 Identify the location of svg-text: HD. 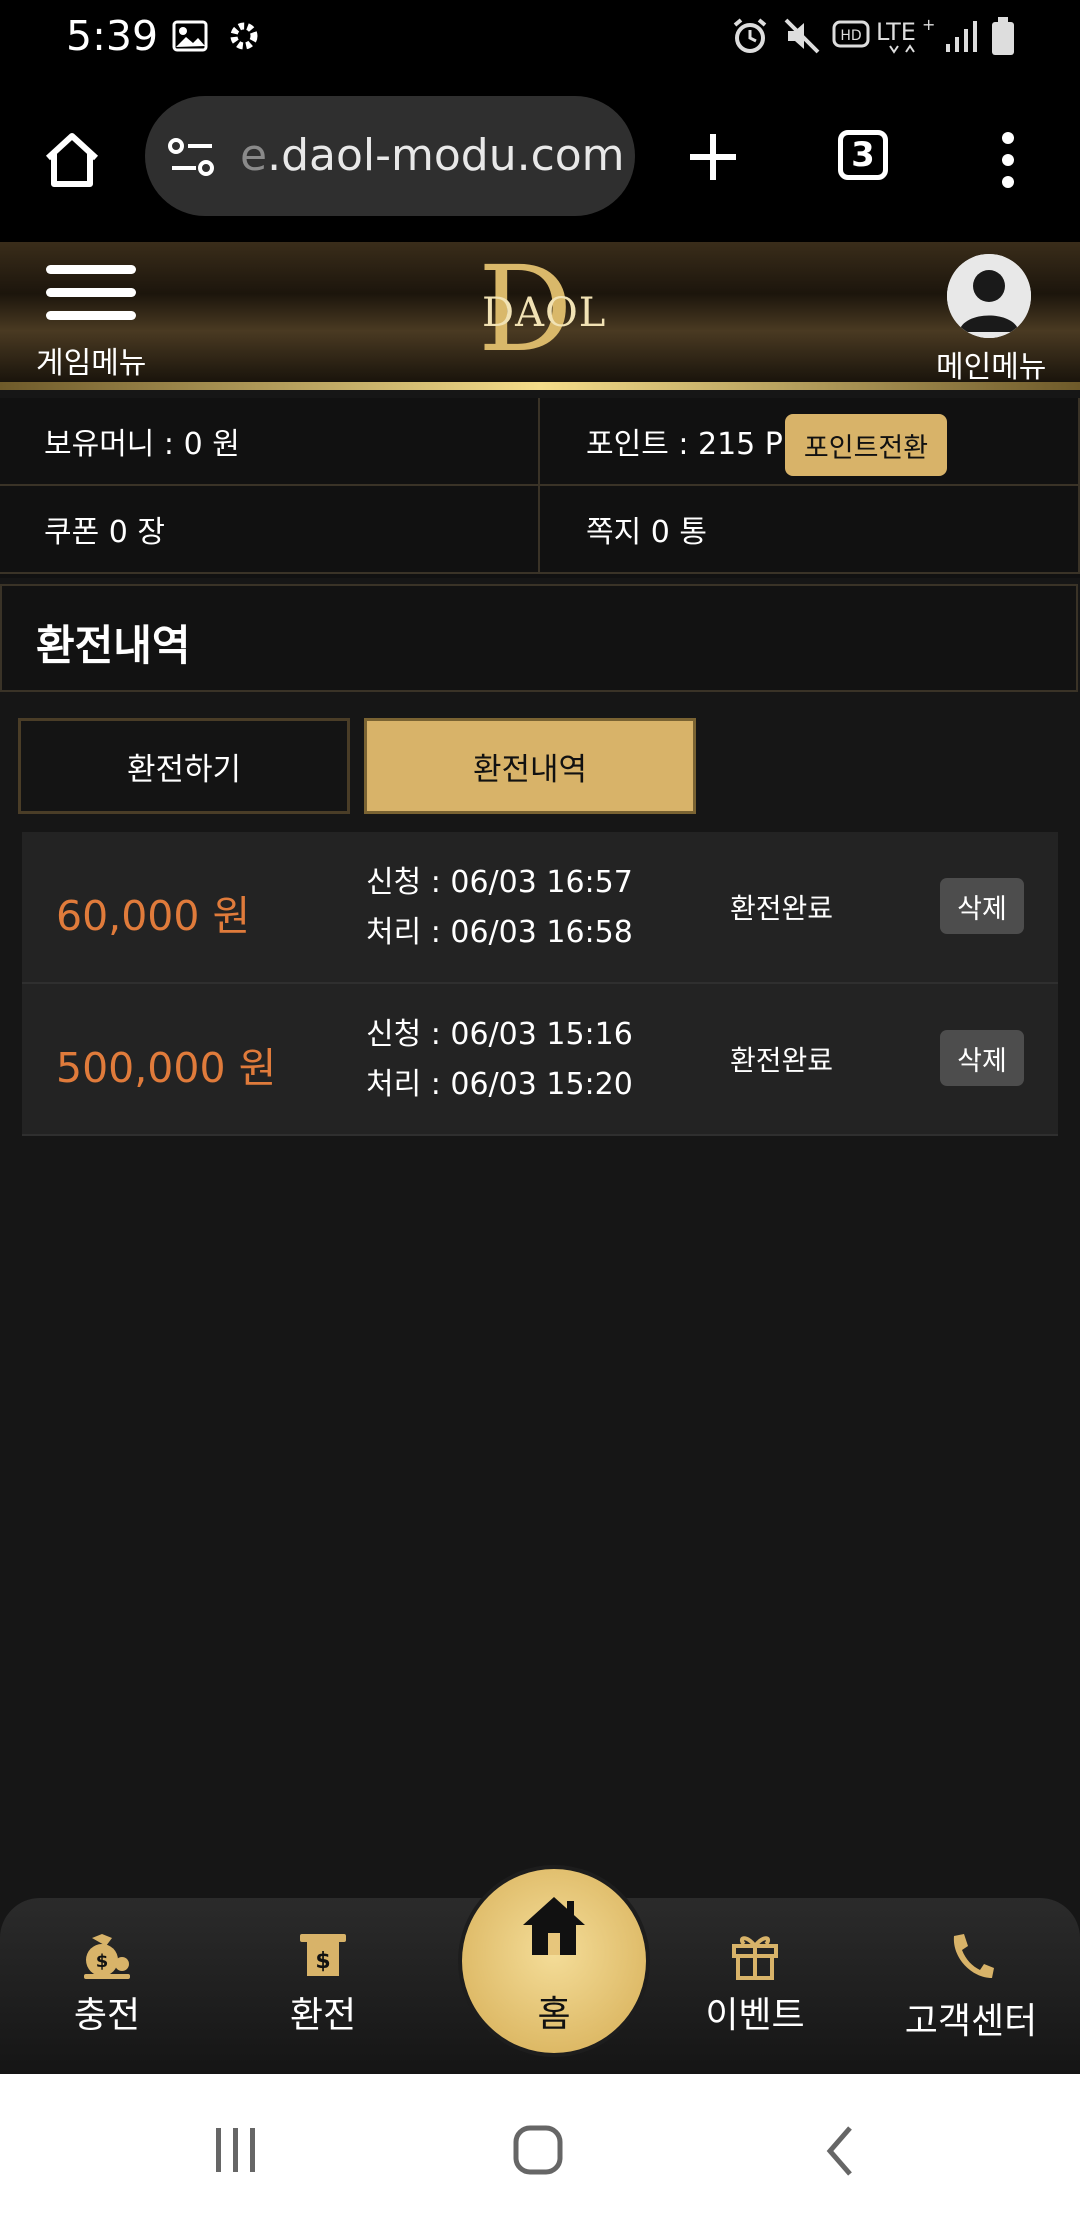
(850, 36).